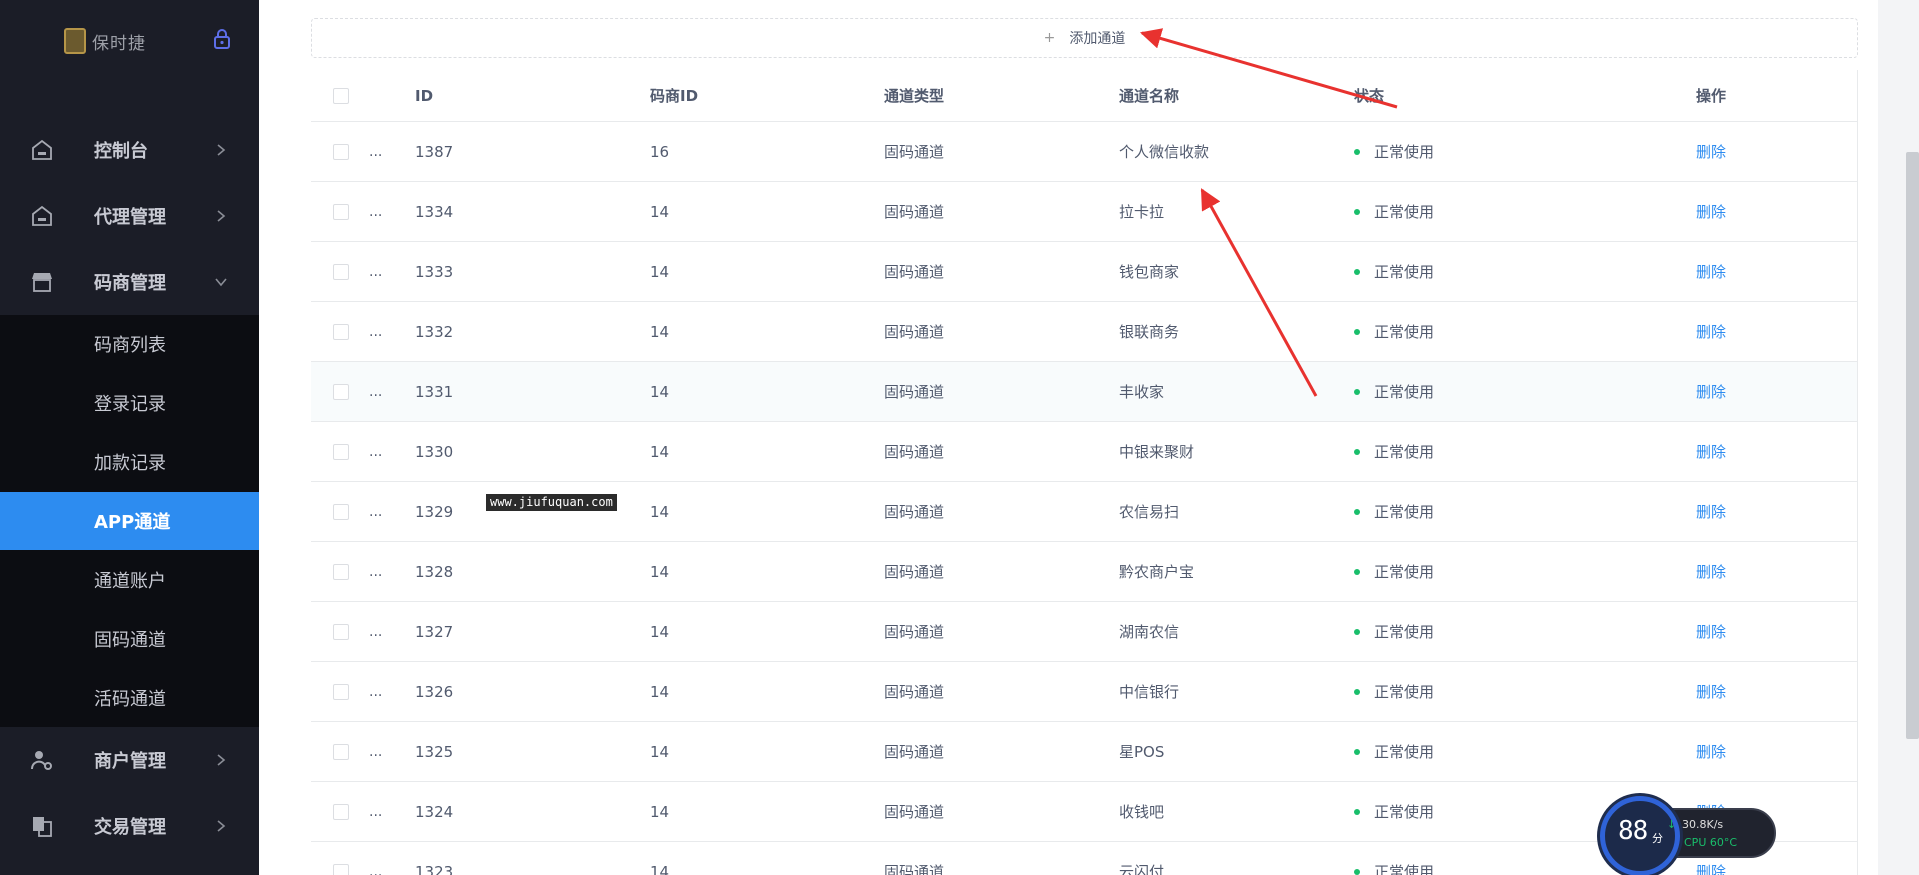 The image size is (1919, 875). I want to click on submenu-label: 通道账户, so click(130, 581).